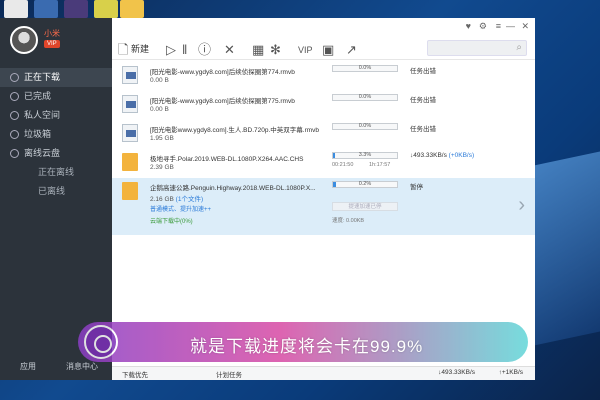  I want to click on messages-button: 消息中心, so click(82, 366).